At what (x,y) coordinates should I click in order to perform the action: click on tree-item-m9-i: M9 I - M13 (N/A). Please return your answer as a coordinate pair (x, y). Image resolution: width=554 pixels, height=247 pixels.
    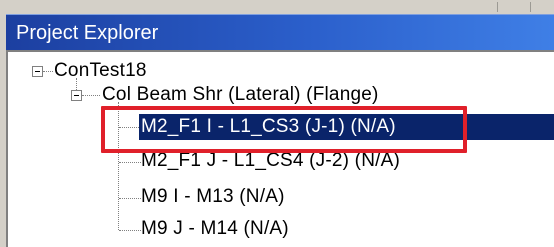
    Looking at the image, I should click on (213, 197).